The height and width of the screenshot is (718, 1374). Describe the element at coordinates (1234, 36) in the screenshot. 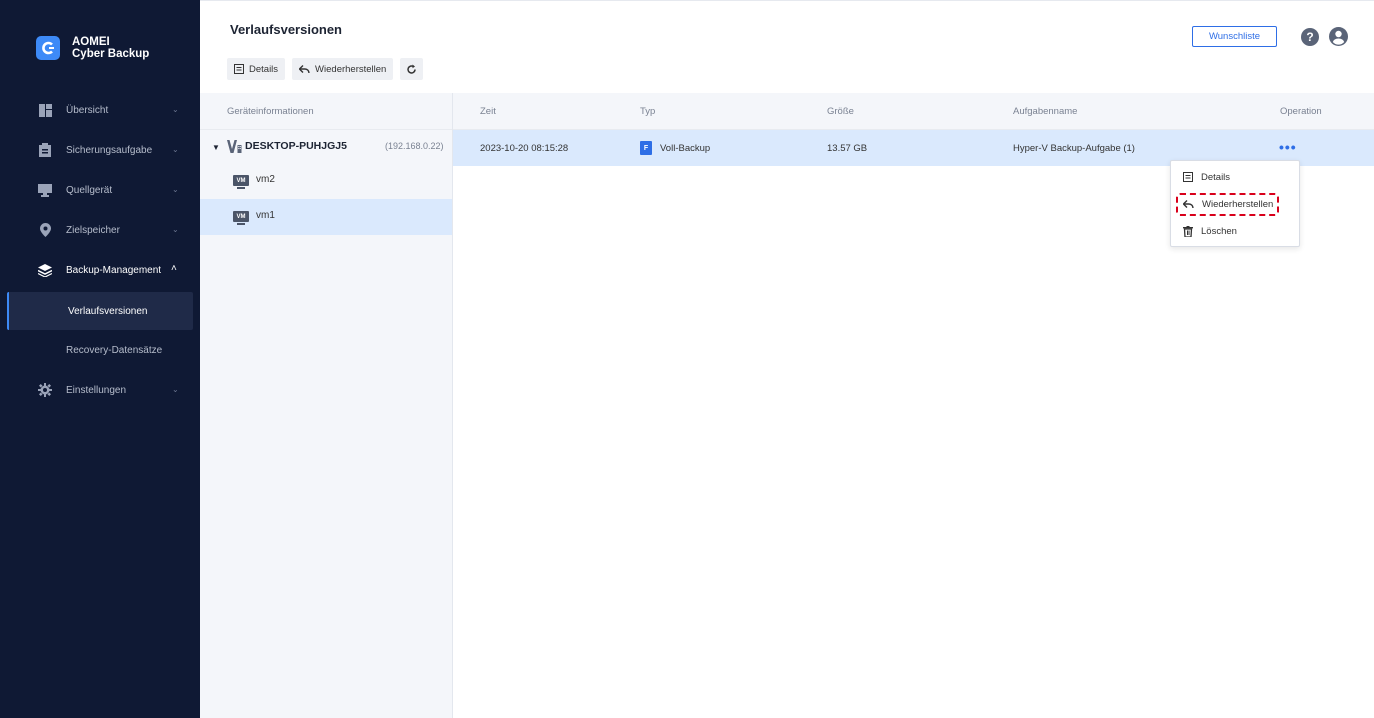

I see `wishlist-button: Wunschliste` at that location.